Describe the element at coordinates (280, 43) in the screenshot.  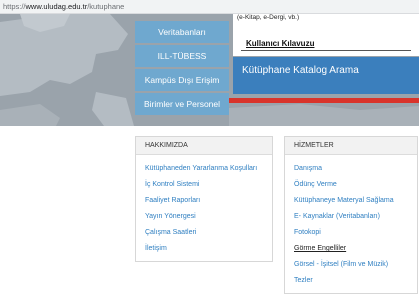
I see `user-guide-link: Kullanıcı Kılavuzu` at that location.